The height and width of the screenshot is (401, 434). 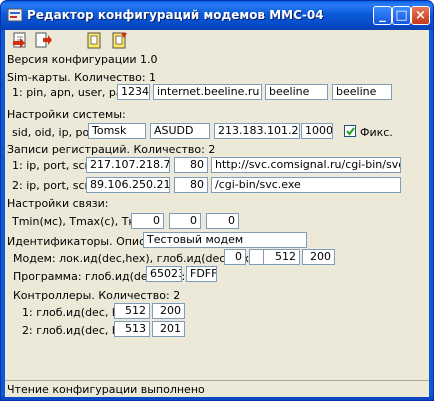 I want to click on close-button: ×, so click(x=420, y=15).